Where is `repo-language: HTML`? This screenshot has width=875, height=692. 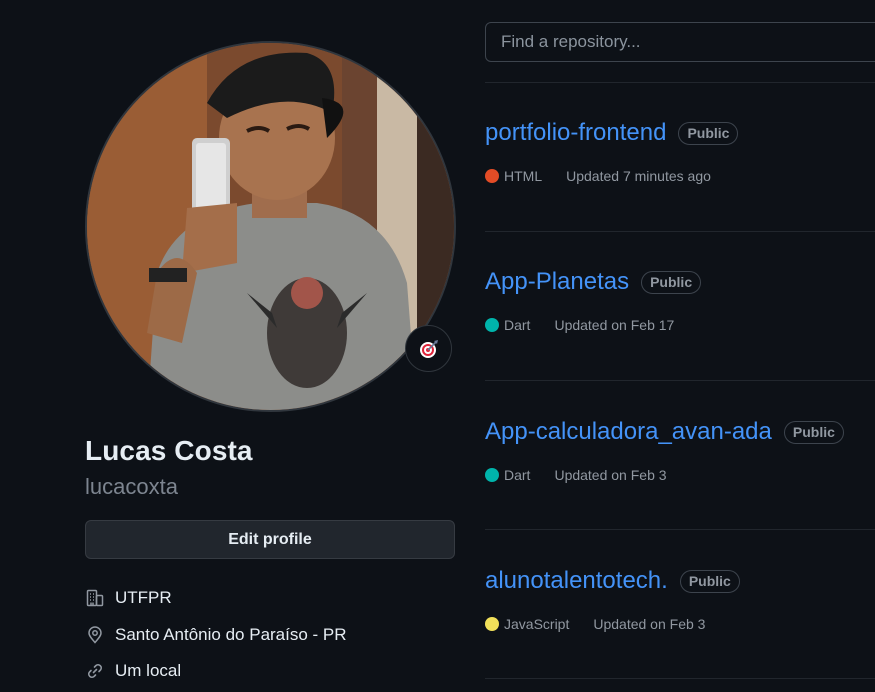 repo-language: HTML is located at coordinates (523, 176).